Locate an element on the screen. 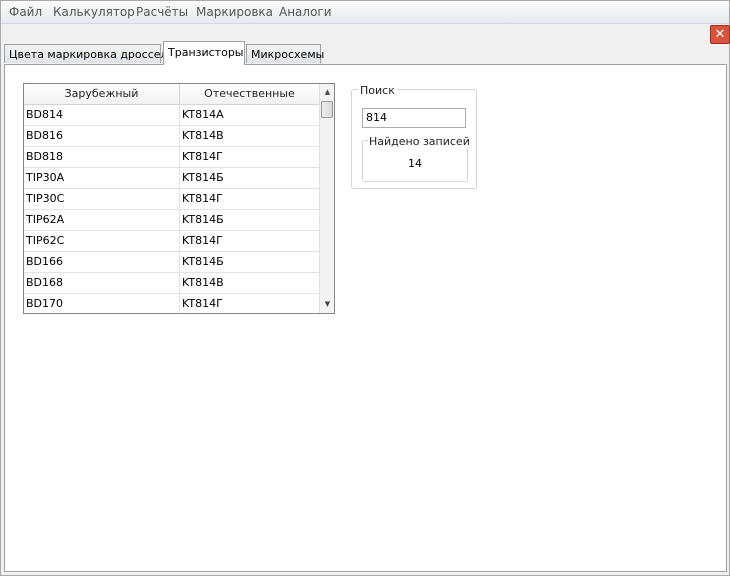 The width and height of the screenshot is (730, 576). menu-calculations: Расчёты is located at coordinates (162, 12).